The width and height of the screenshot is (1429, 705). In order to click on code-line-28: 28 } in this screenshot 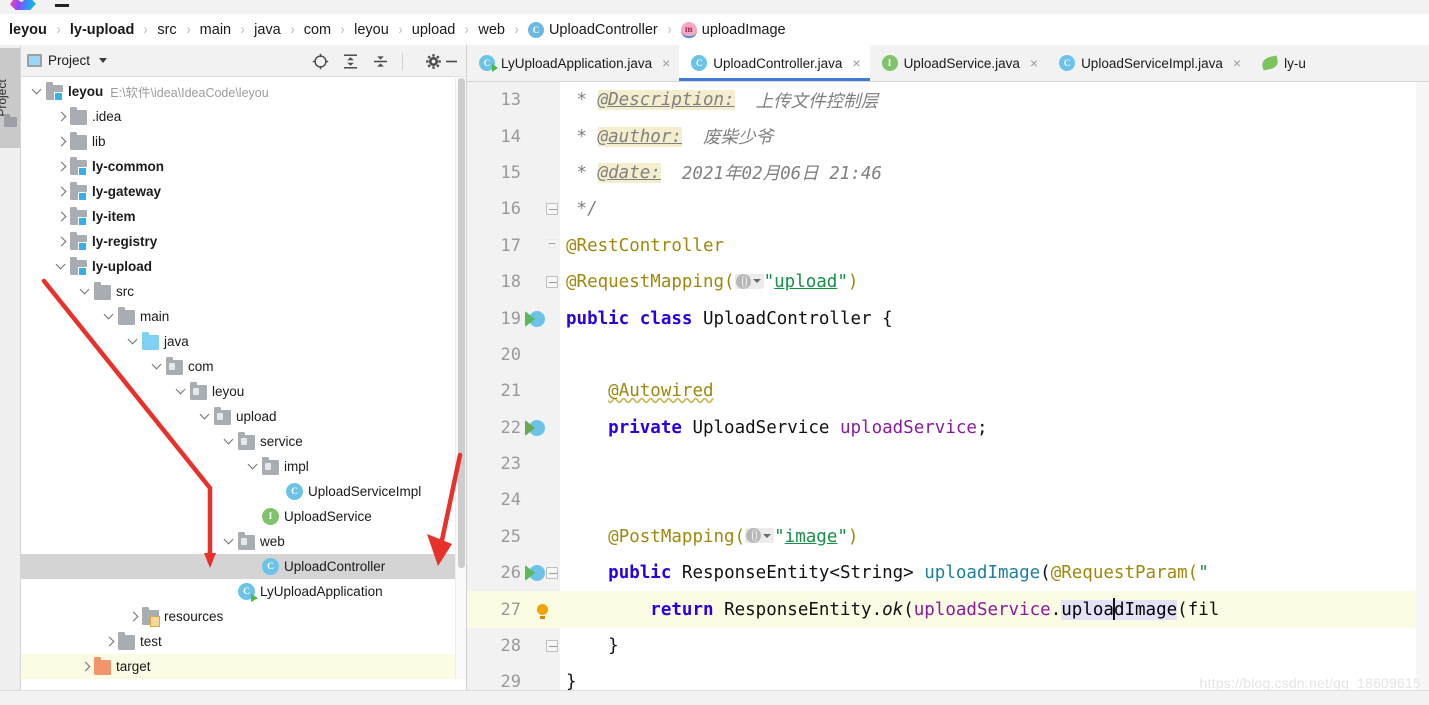, I will do `click(948, 646)`.